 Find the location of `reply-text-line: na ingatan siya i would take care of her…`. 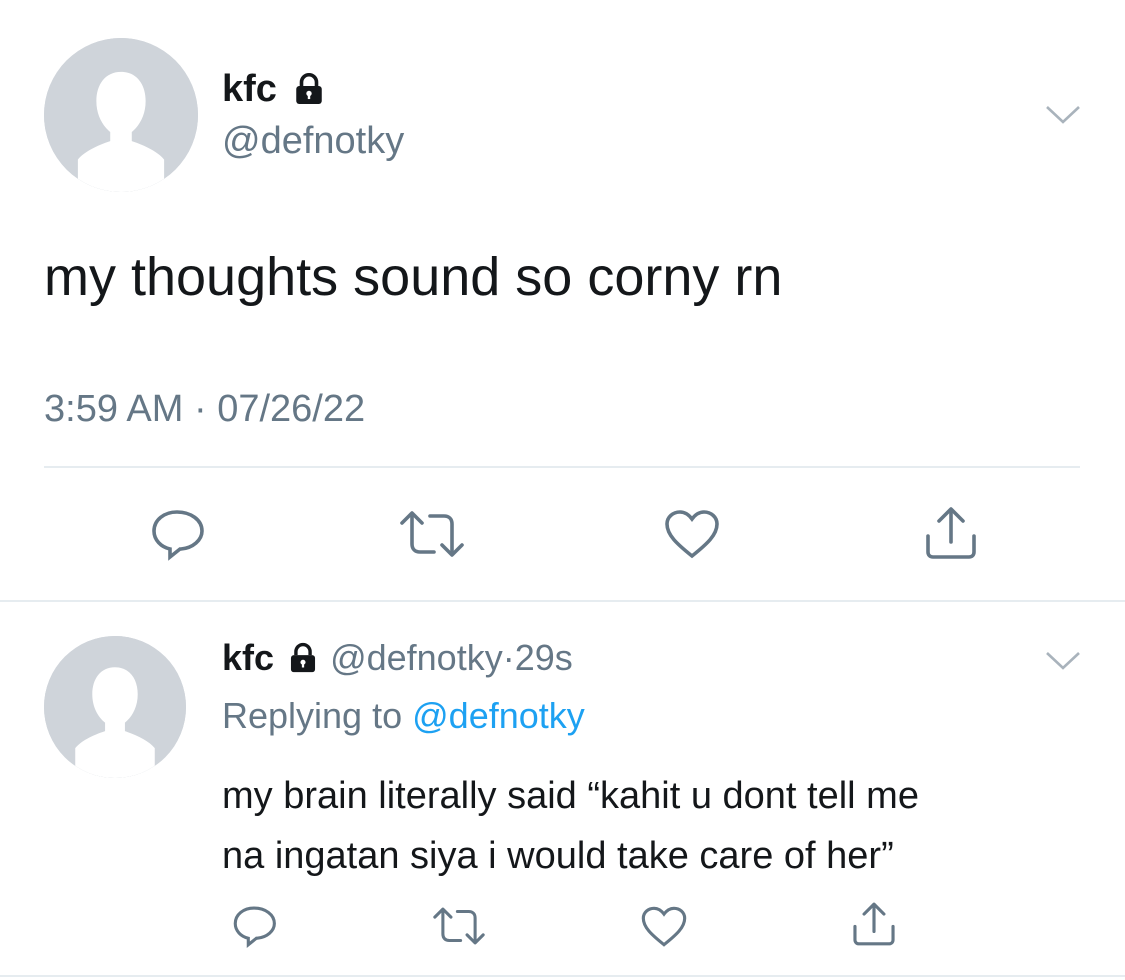

reply-text-line: na ingatan siya i would take care of her… is located at coordinates (558, 856).